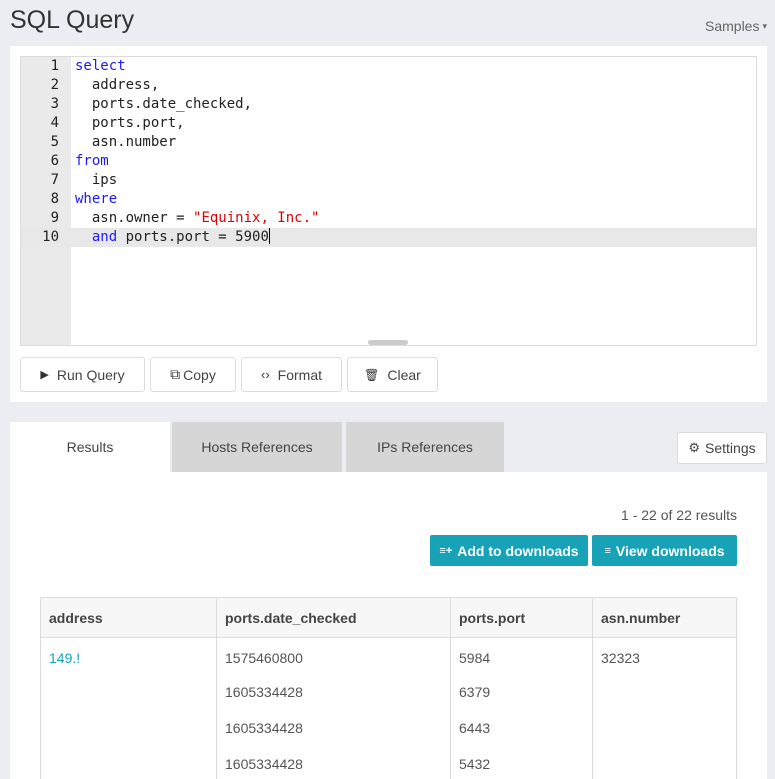  I want to click on sql-keyword: where, so click(96, 199).